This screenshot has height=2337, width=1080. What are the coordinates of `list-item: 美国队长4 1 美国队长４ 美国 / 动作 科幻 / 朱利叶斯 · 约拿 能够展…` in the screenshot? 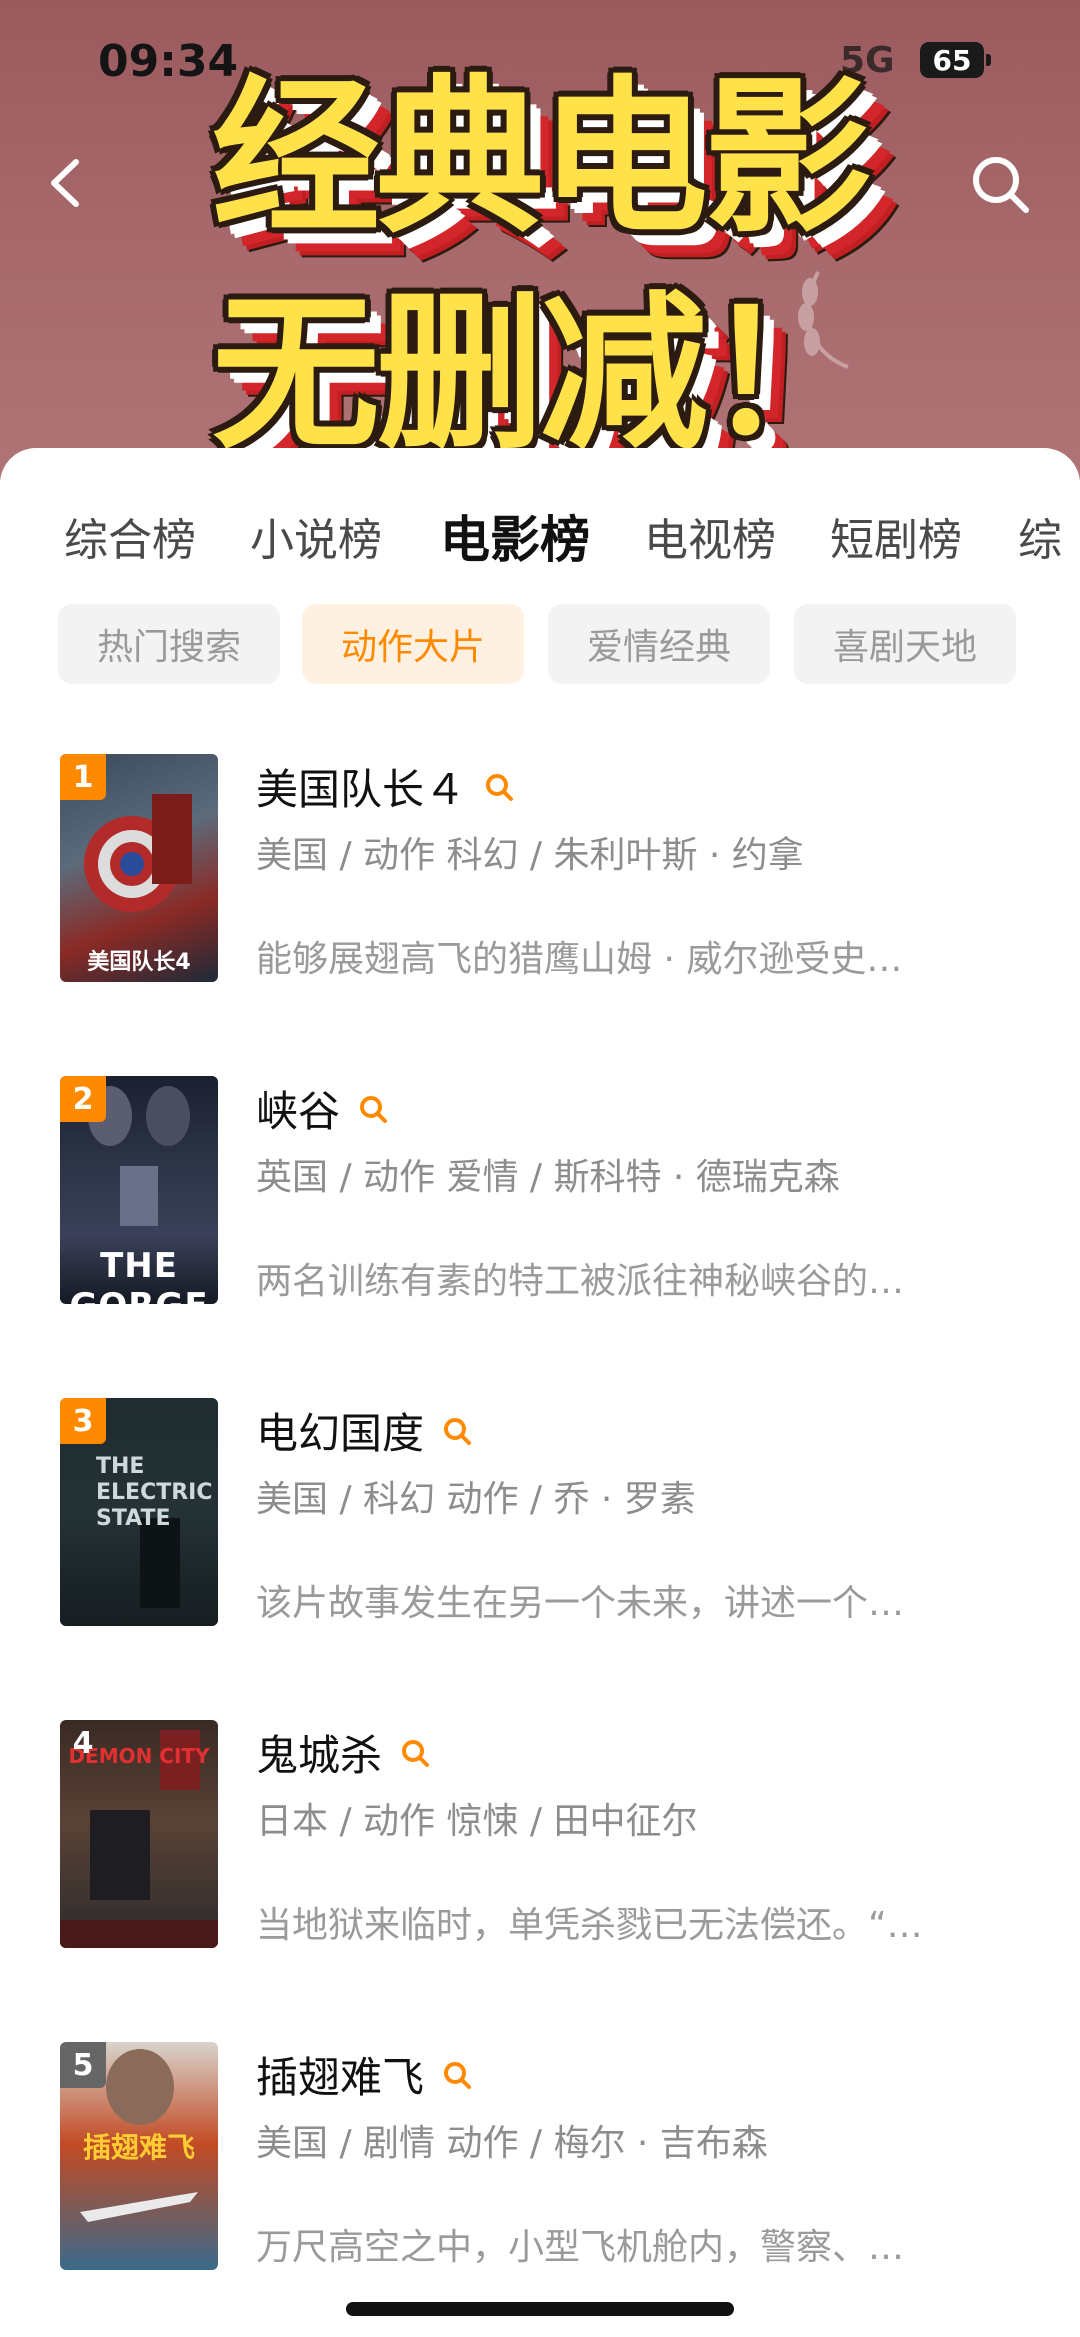 It's located at (540, 874).